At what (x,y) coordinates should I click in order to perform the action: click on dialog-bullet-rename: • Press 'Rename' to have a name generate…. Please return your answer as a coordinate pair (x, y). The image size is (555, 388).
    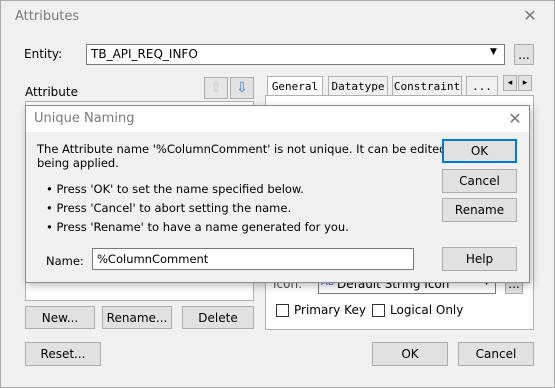
    Looking at the image, I should click on (197, 227).